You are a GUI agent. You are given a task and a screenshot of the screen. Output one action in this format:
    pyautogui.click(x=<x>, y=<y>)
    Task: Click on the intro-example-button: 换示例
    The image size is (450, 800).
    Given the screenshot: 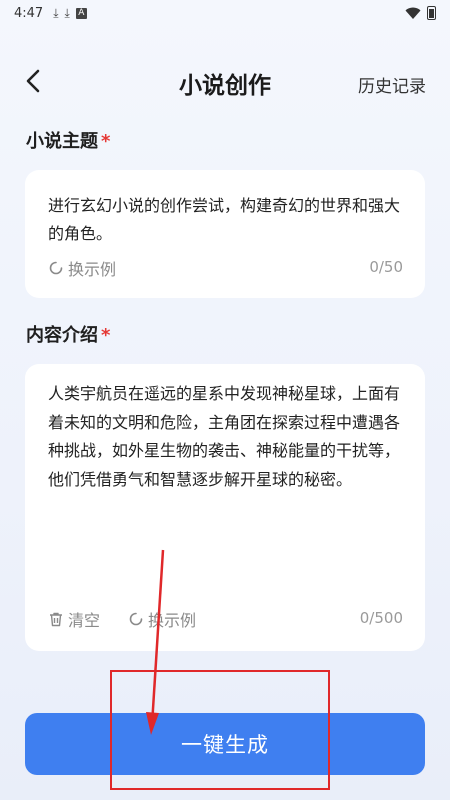 What is the action you would take?
    pyautogui.click(x=162, y=619)
    